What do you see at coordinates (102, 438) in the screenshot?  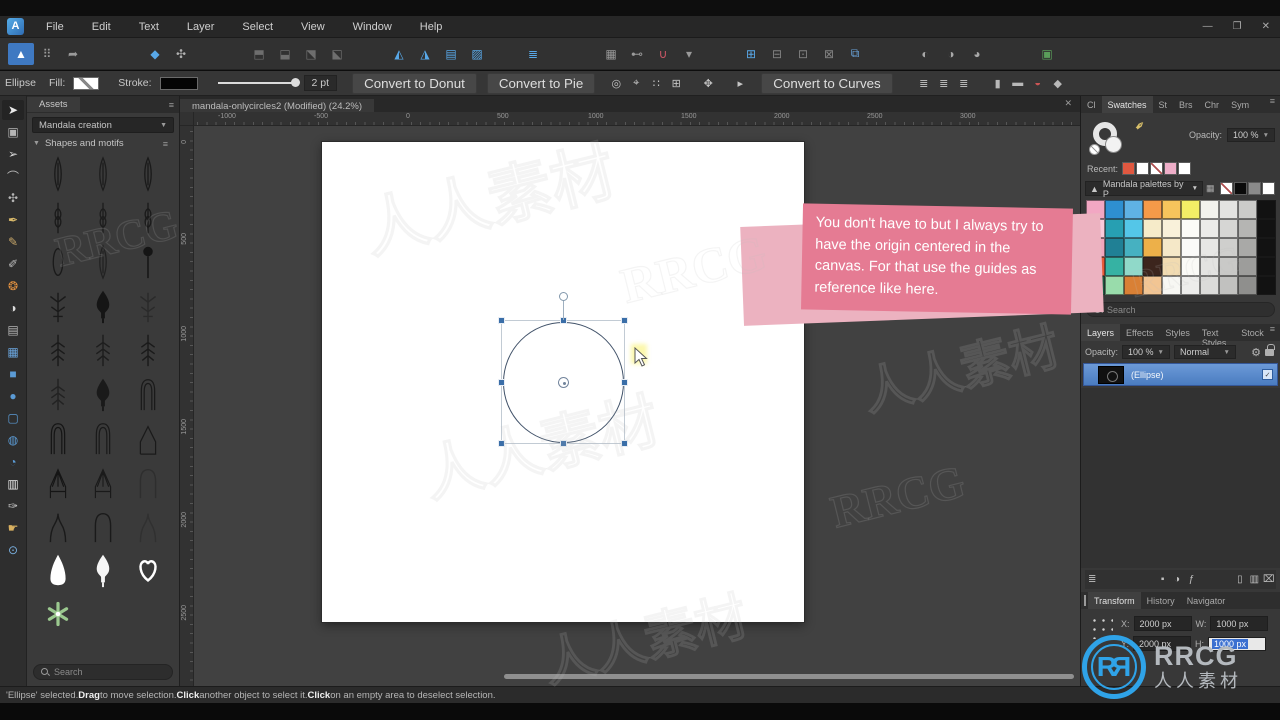 I see `asset-dome` at bounding box center [102, 438].